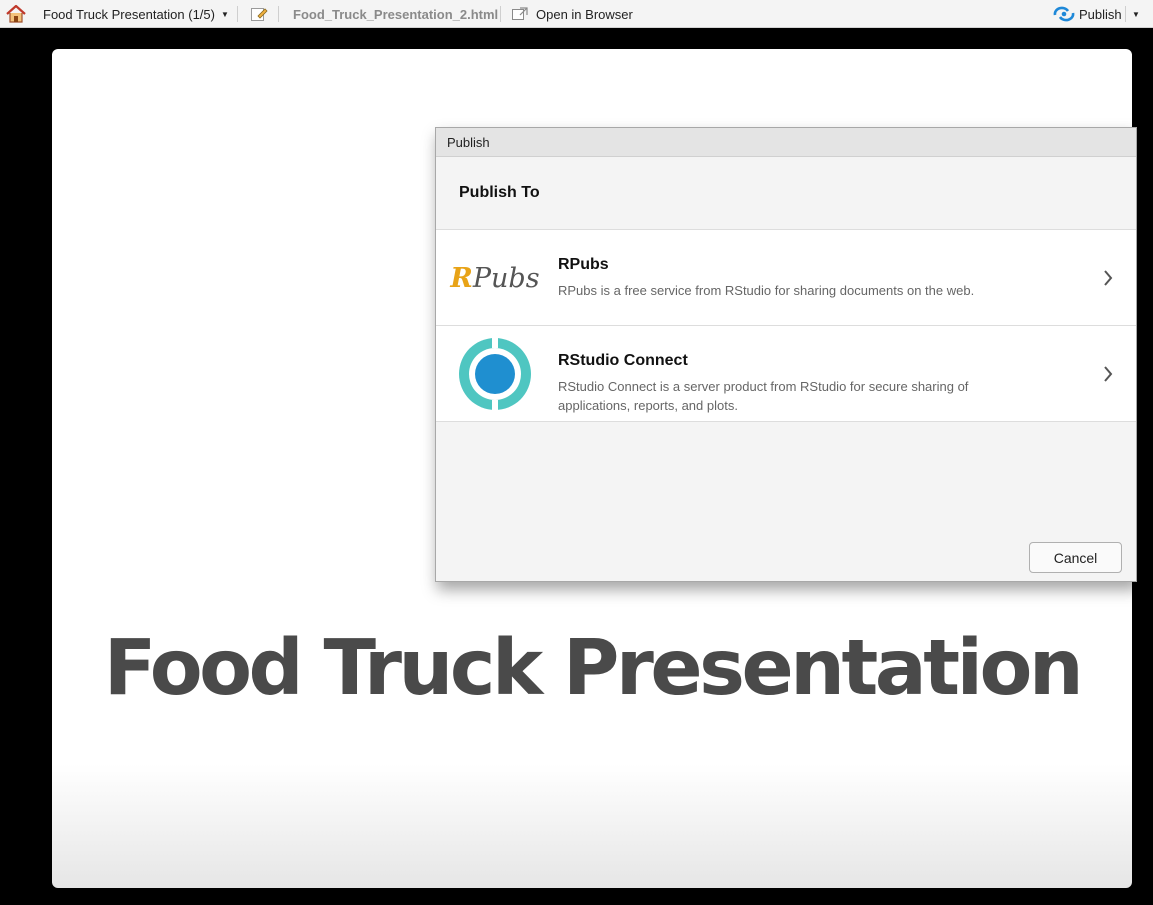  Describe the element at coordinates (129, 14) in the screenshot. I see `presentation-title: Food Truck Presentation (1/5)` at that location.